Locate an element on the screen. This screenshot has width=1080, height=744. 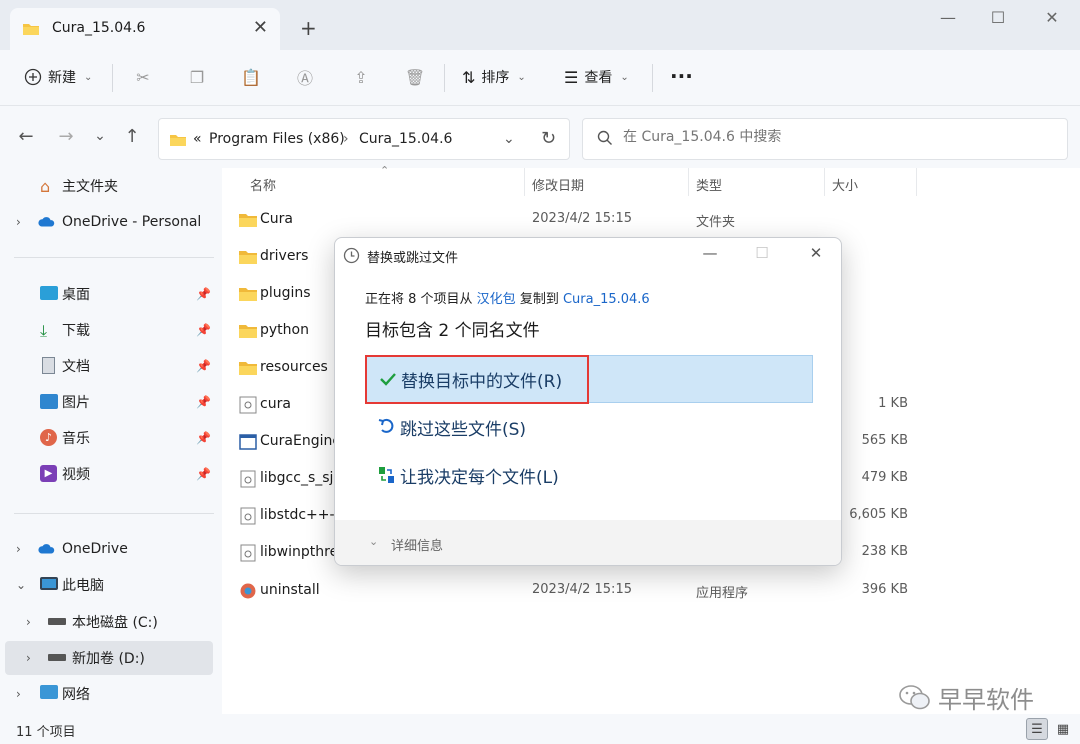
sort-icon: ⇅ is located at coordinates (469, 77).